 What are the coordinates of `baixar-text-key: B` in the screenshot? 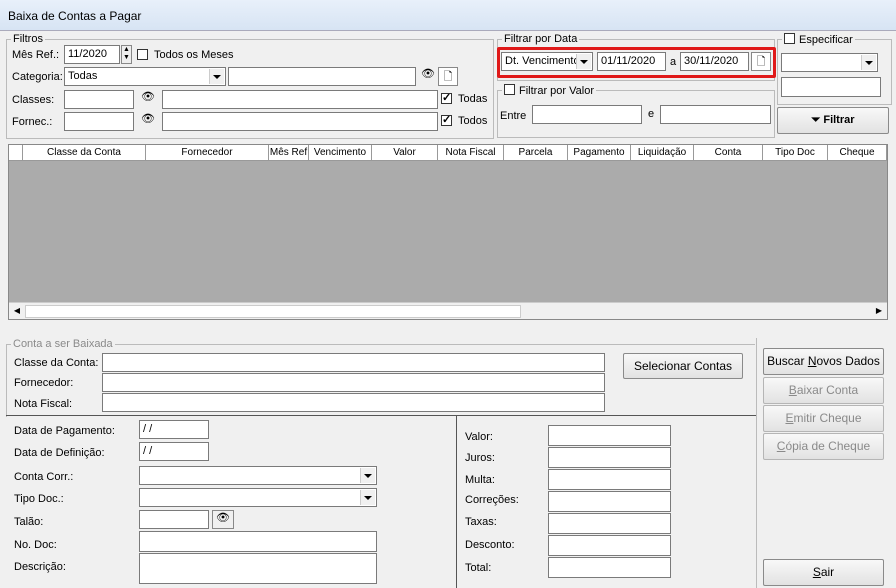 It's located at (792, 390).